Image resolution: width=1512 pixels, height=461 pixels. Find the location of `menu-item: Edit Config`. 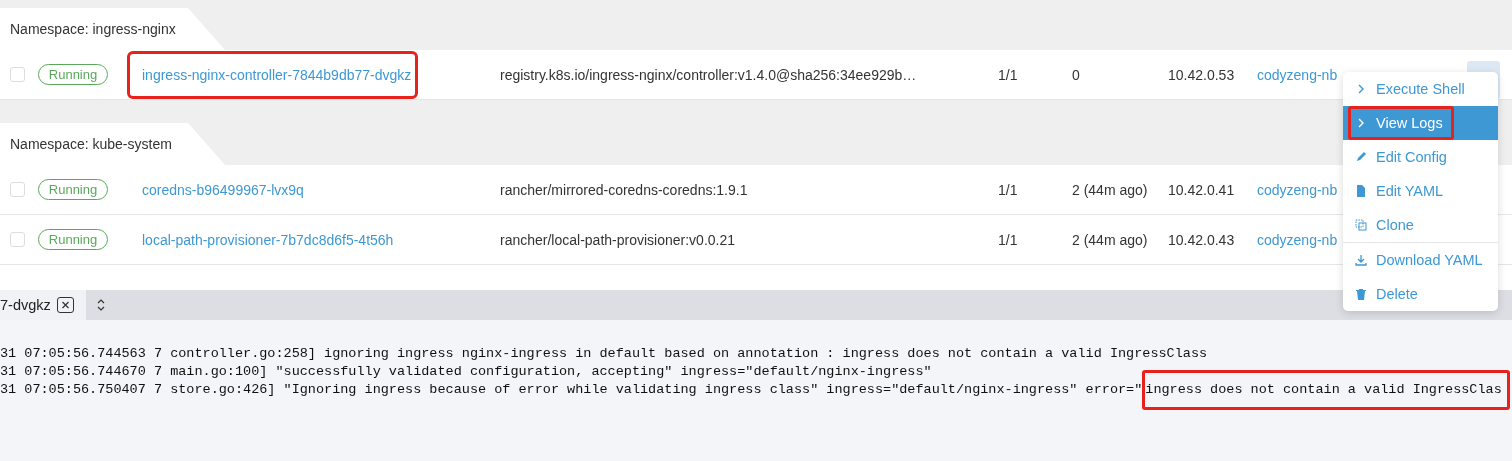

menu-item: Edit Config is located at coordinates (1420, 157).